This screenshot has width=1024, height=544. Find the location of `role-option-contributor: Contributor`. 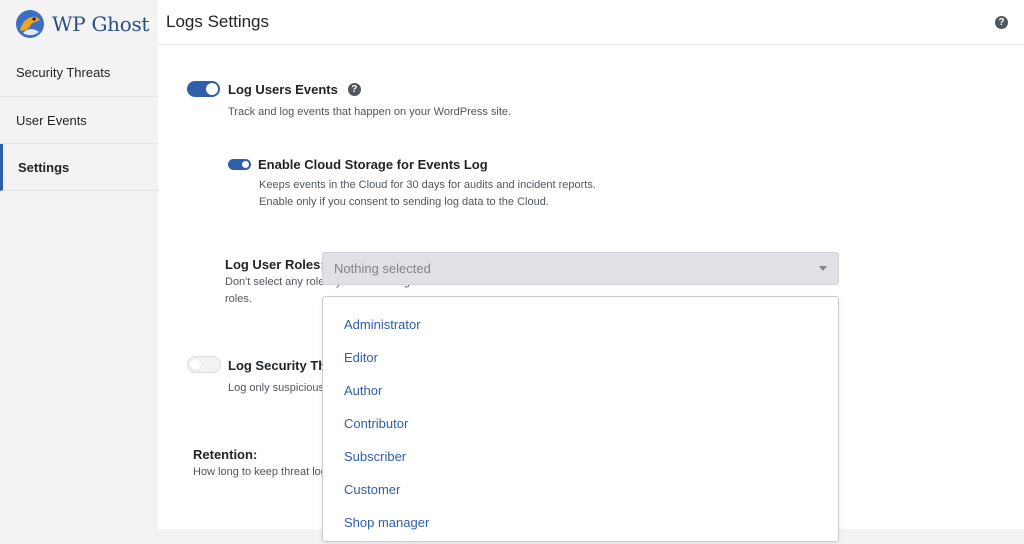

role-option-contributor: Contributor is located at coordinates (580, 423).